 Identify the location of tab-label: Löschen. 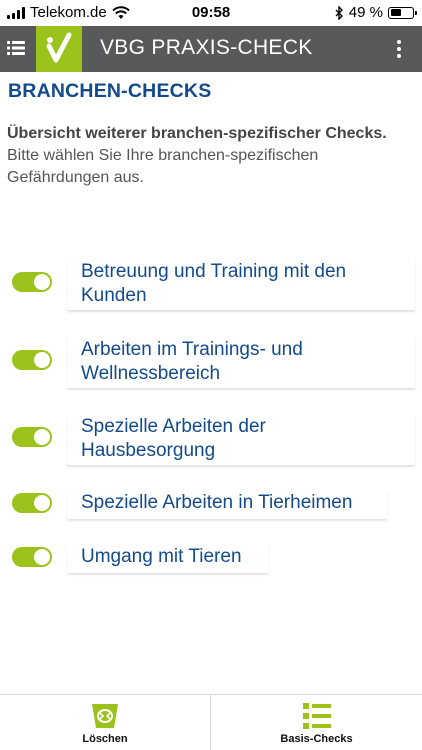
(105, 739).